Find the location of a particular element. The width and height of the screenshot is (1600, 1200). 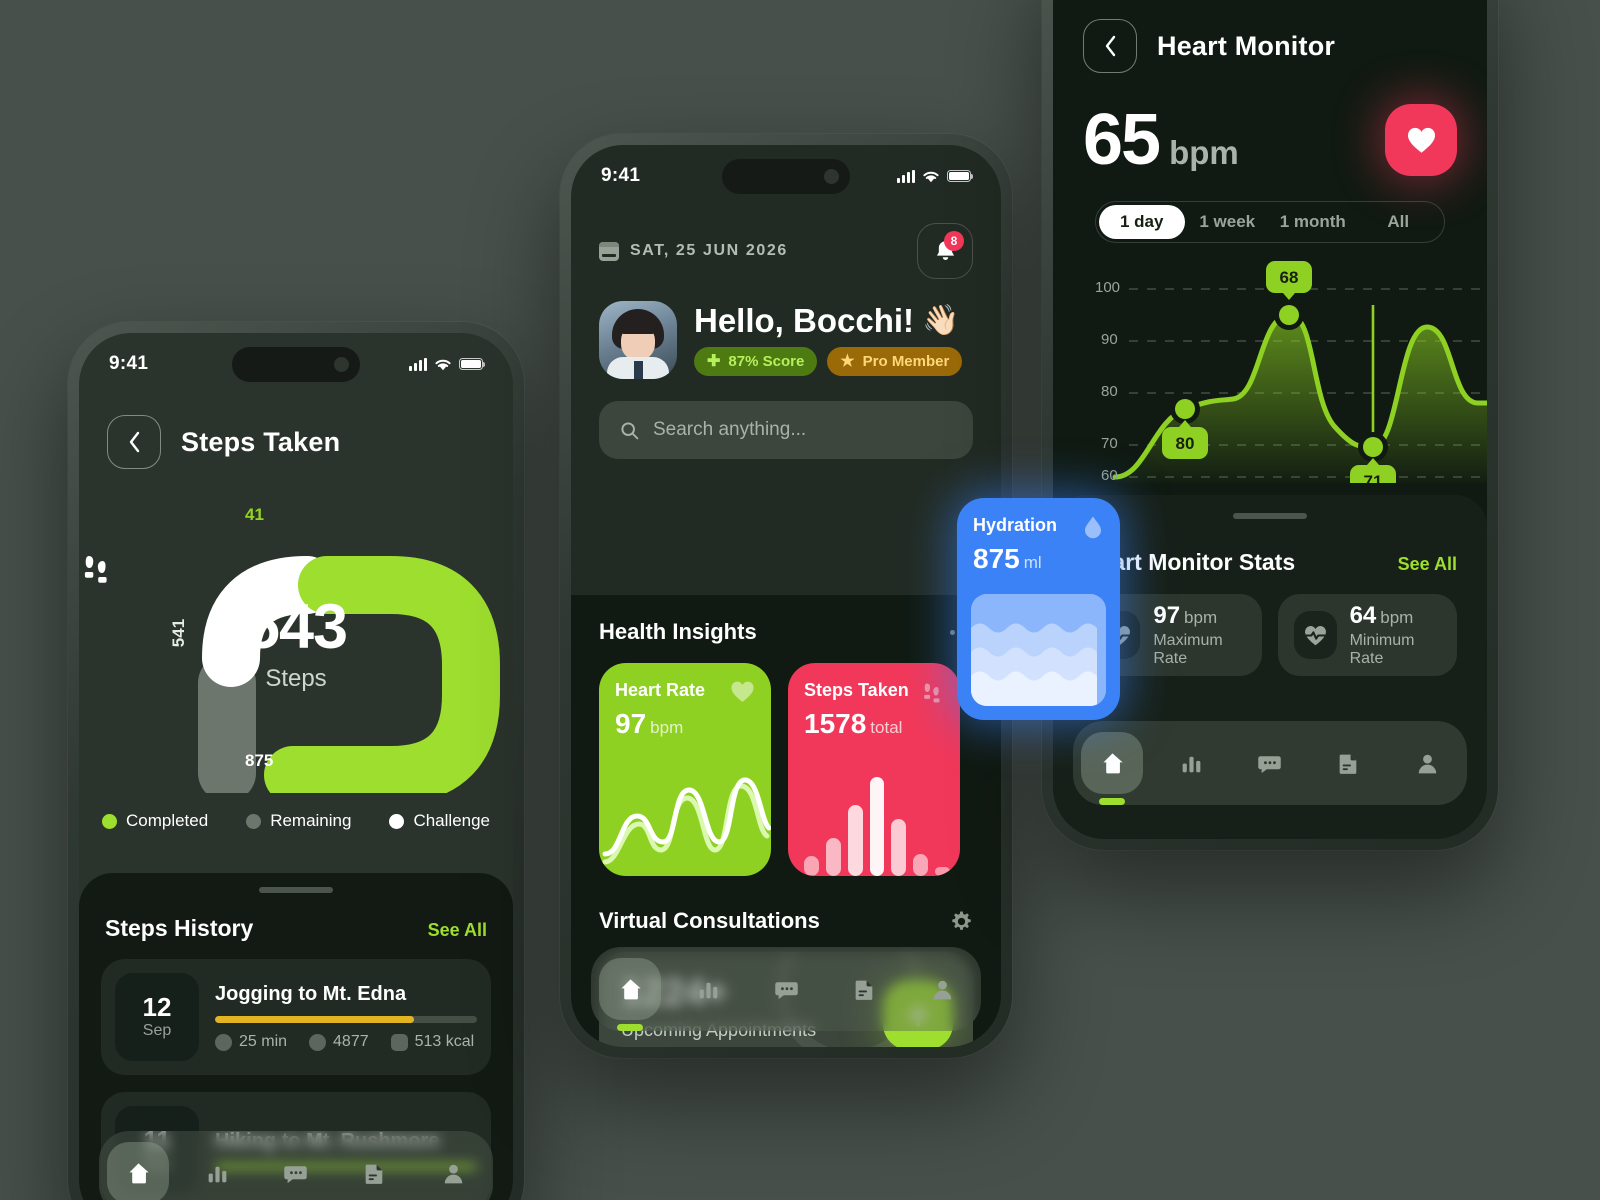

history-activity-name: Jogging to Mt. Edna is located at coordinates (311, 994).